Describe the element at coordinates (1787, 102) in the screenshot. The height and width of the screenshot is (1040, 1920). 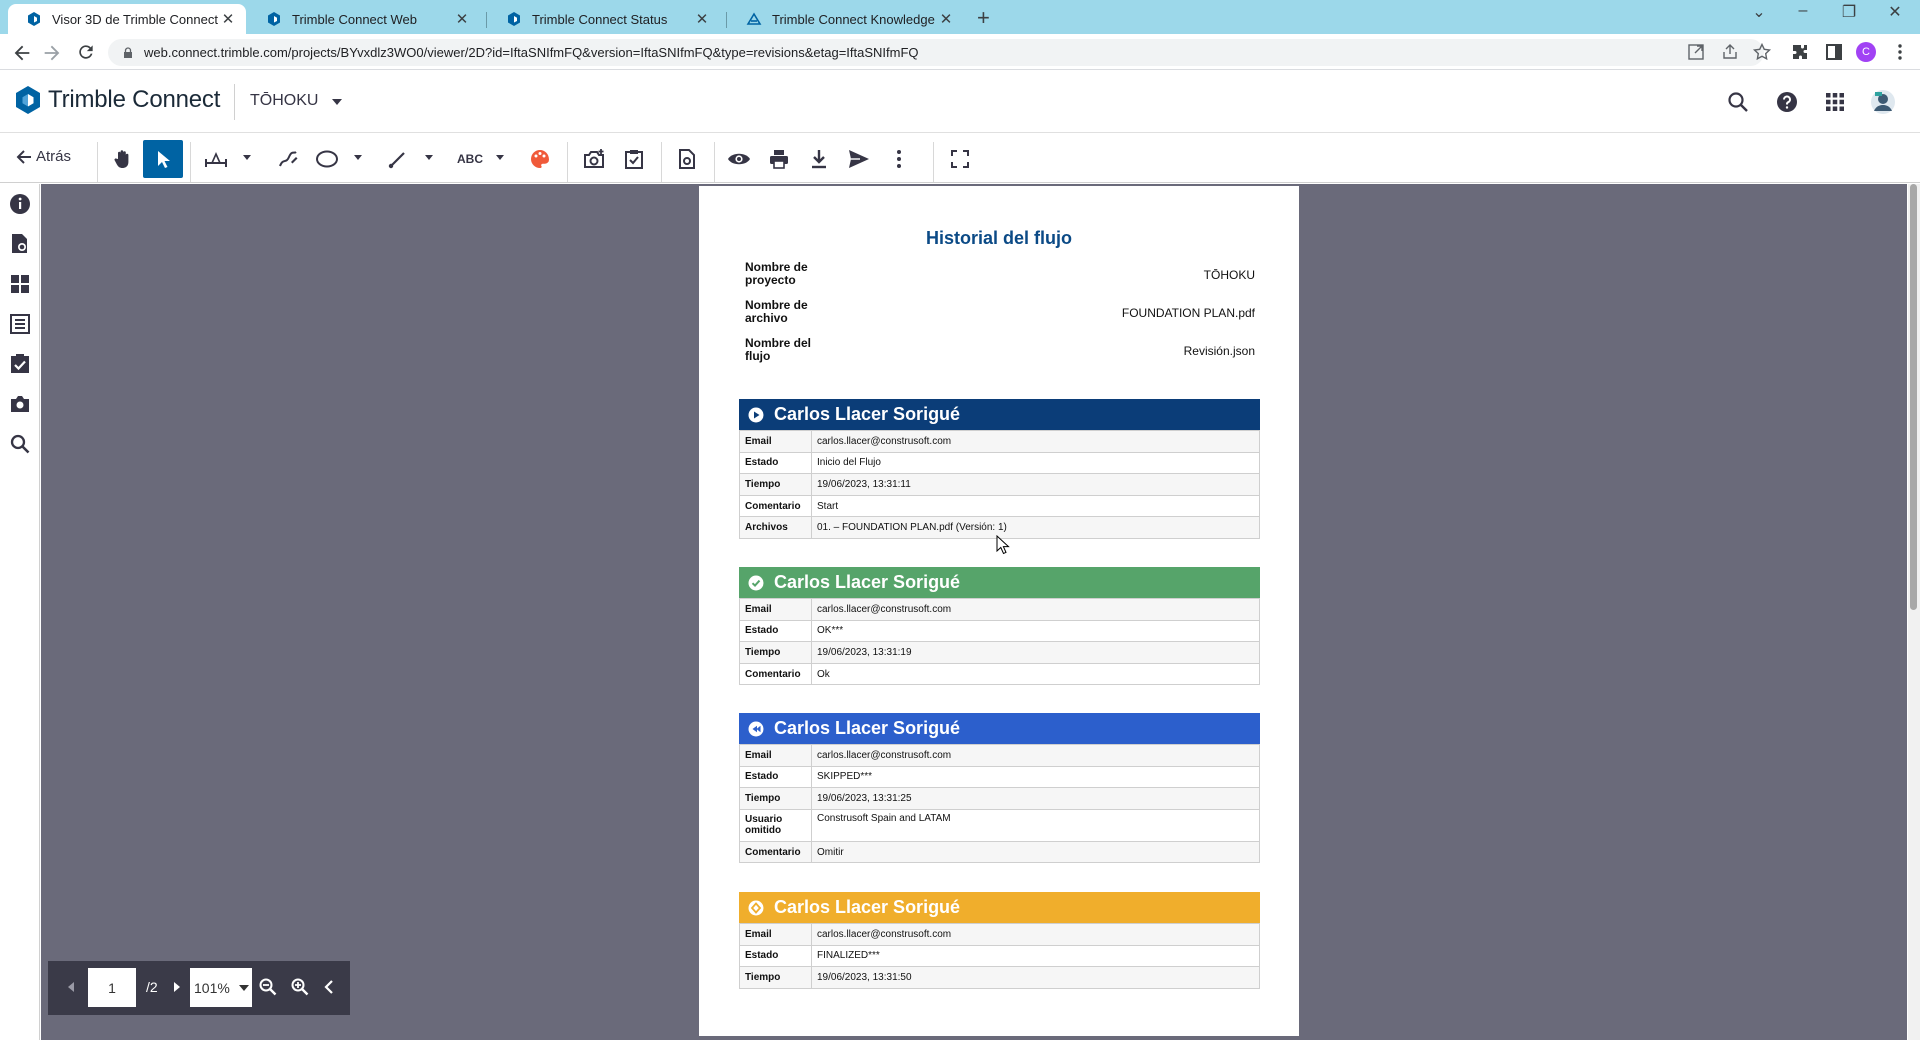
I see `help-icon` at that location.